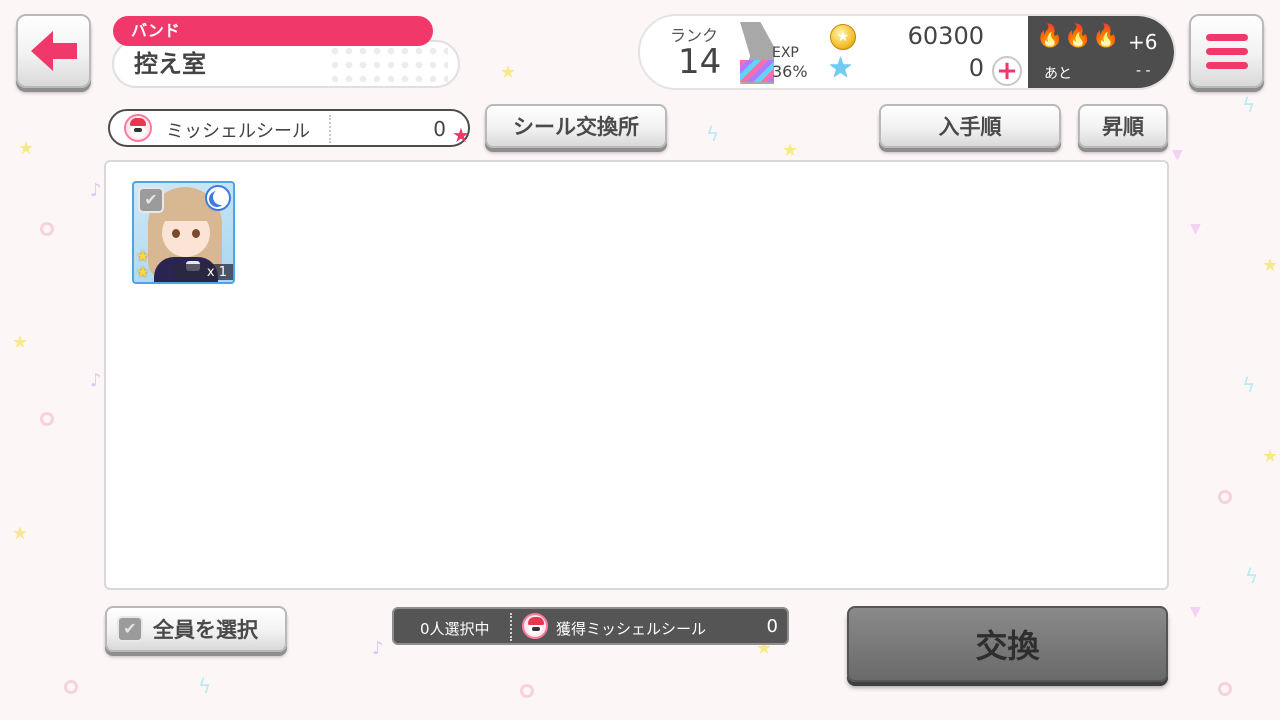  What do you see at coordinates (238, 131) in the screenshot?
I see `seal-label: ミッシェルシール` at bounding box center [238, 131].